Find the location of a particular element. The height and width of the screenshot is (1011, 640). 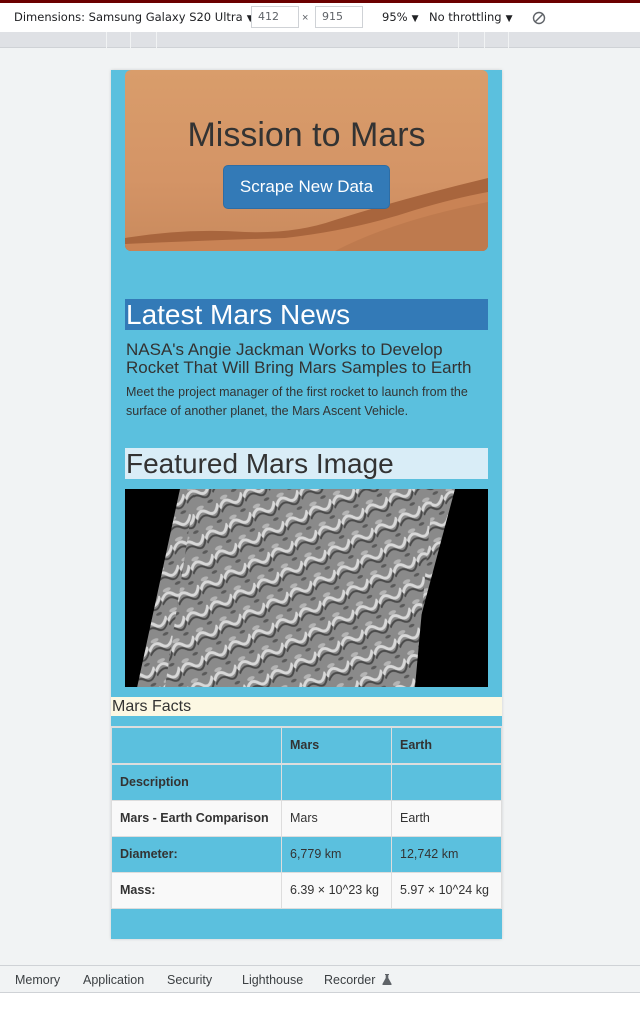

table-header-cell is located at coordinates (196, 745).